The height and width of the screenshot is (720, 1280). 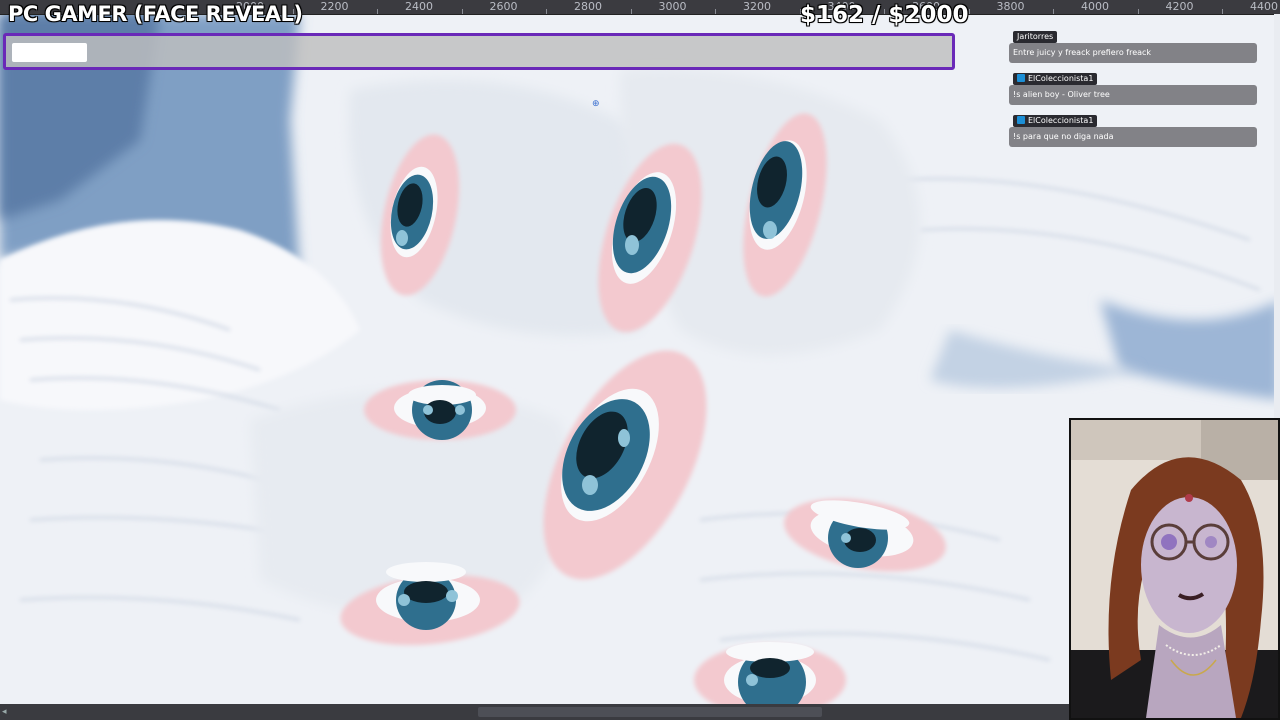 I want to click on webcam-feed, so click(x=1174, y=569).